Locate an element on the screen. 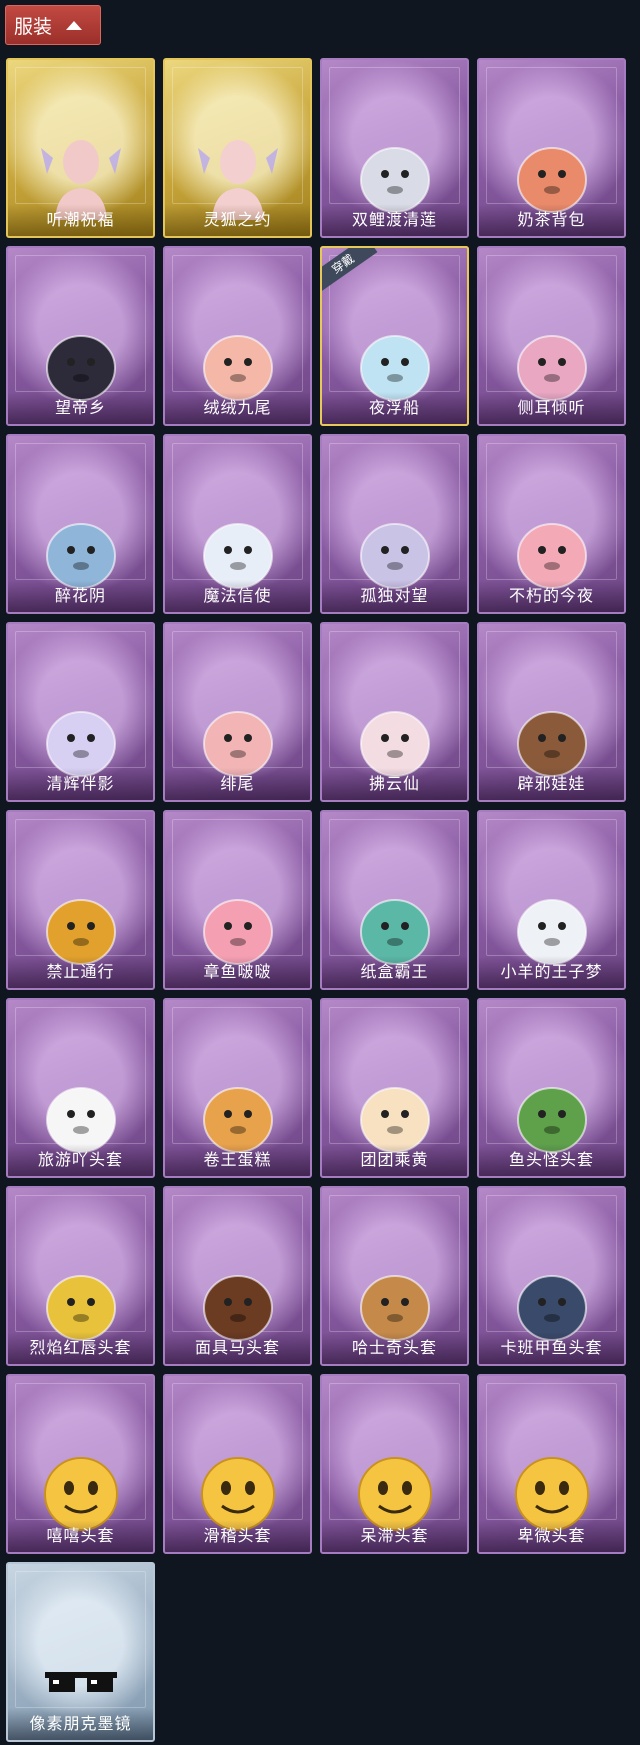 The width and height of the screenshot is (640, 1745). costume-name: 不朽的今夜 is located at coordinates (551, 596).